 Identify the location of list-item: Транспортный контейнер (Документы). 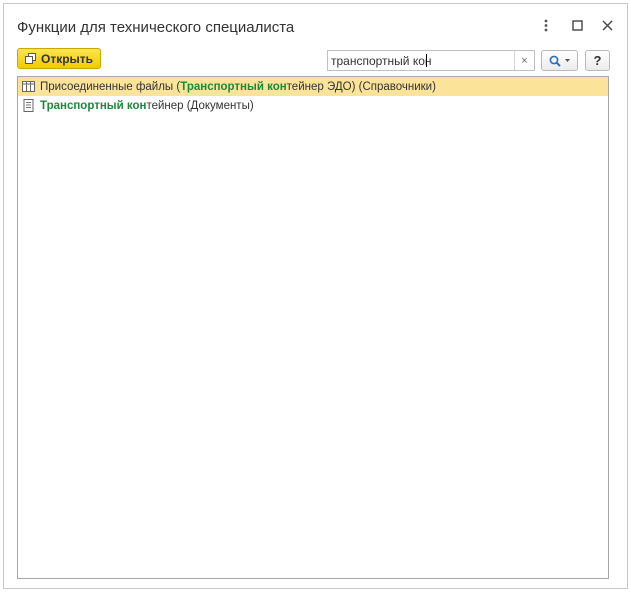
(313, 105).